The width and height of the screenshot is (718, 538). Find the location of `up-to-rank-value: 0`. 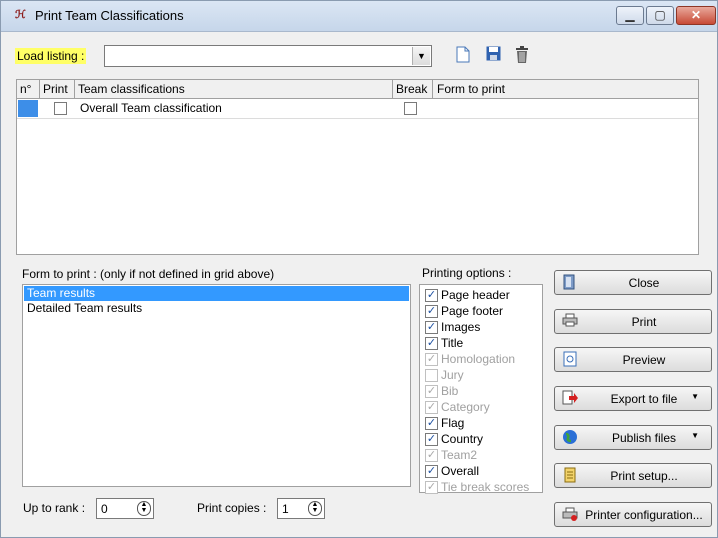

up-to-rank-value: 0 is located at coordinates (104, 509).